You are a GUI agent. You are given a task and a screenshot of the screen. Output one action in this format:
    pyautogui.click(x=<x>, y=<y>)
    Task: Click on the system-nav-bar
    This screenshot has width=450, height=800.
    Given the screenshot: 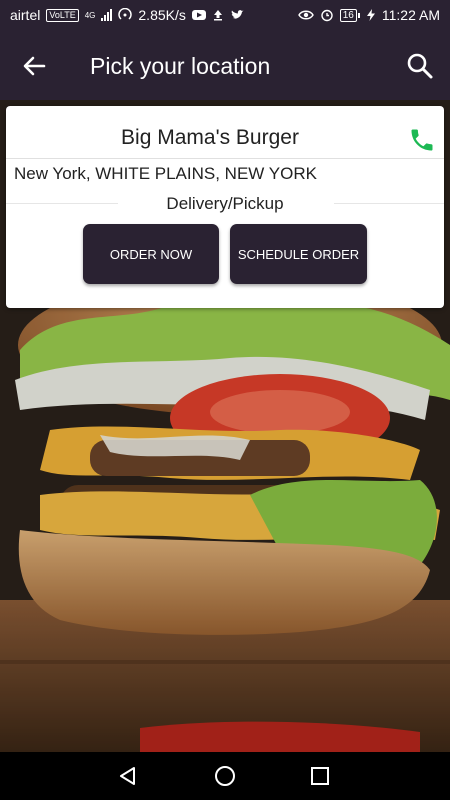 What is the action you would take?
    pyautogui.click(x=225, y=776)
    